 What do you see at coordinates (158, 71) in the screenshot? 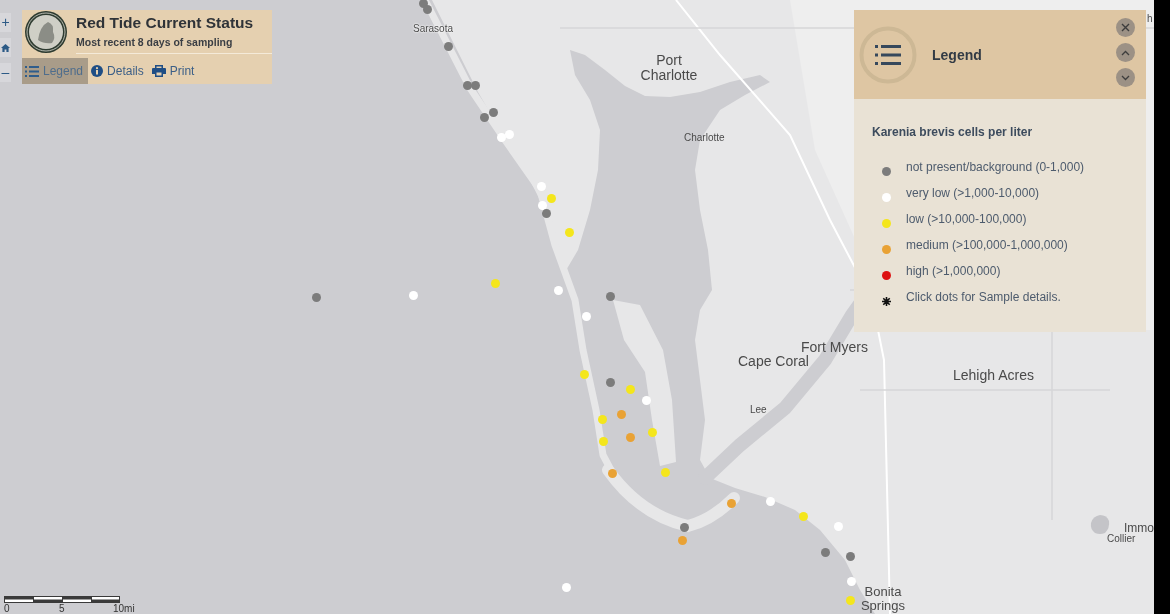
I see `printer-icon` at bounding box center [158, 71].